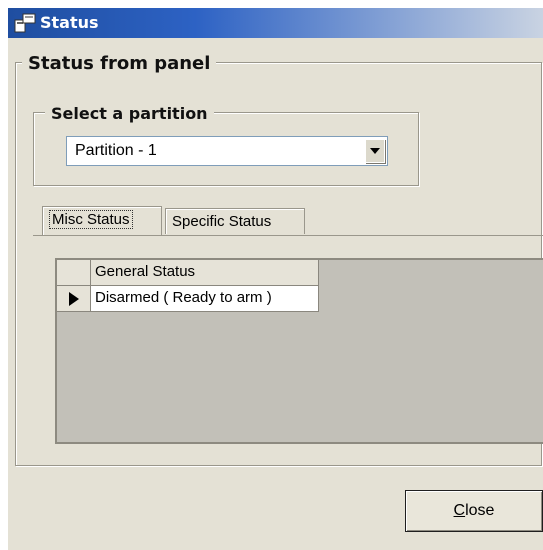  What do you see at coordinates (205, 299) in the screenshot?
I see `table-cell-general-status: Disarmed ( Ready to arm )` at bounding box center [205, 299].